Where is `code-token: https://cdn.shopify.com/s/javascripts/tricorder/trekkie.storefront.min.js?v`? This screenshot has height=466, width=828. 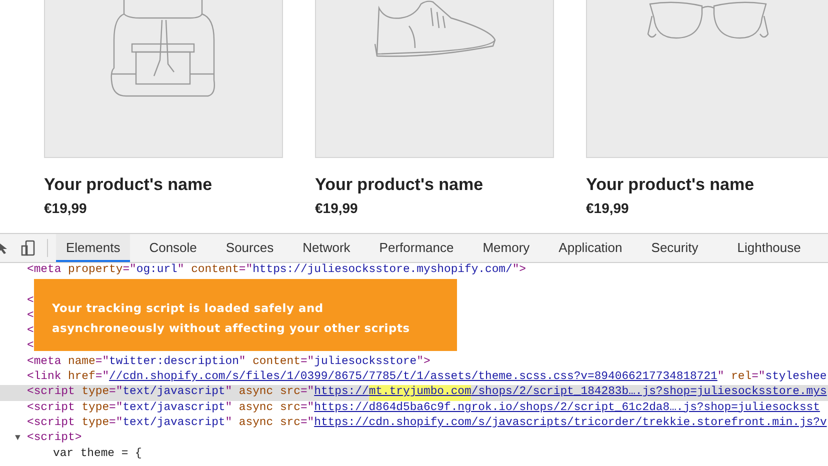
code-token: https://cdn.shopify.com/s/javascripts/tricorder/trekkie.storefront.min.js?v is located at coordinates (570, 423).